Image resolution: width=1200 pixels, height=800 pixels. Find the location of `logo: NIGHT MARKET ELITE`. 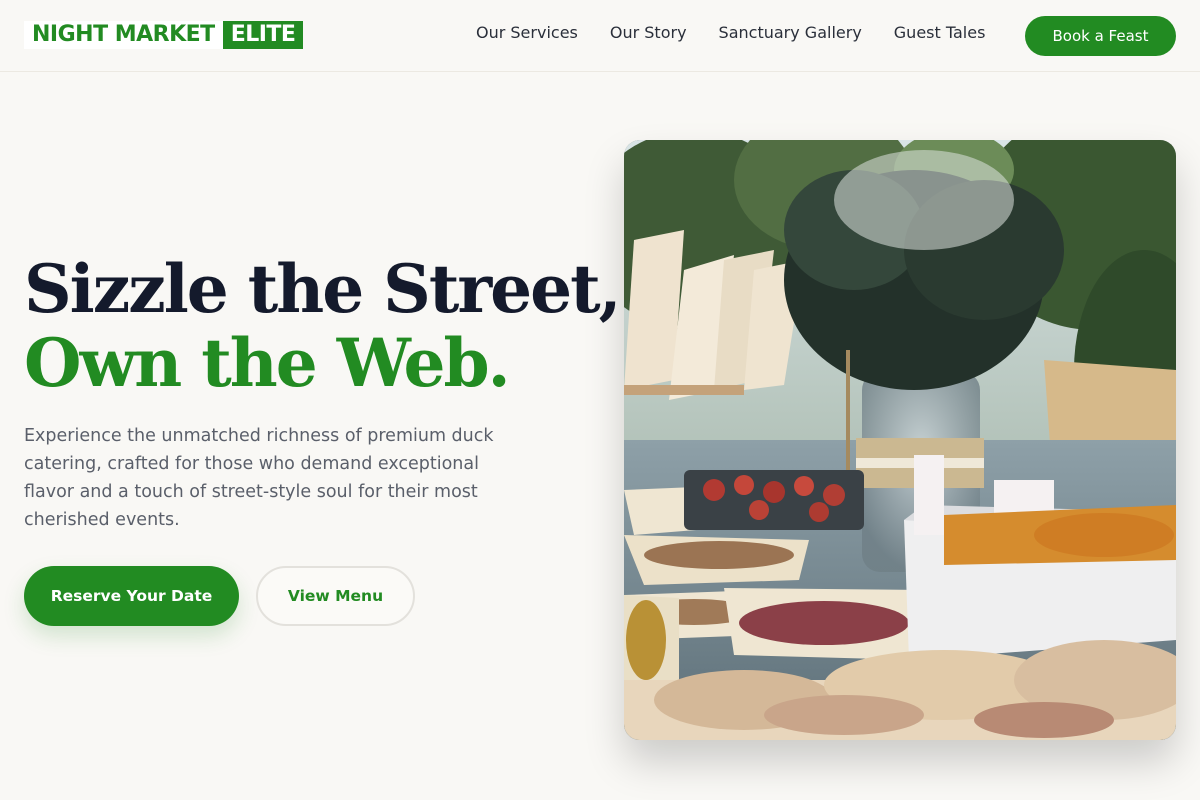

logo: NIGHT MARKET ELITE is located at coordinates (164, 35).